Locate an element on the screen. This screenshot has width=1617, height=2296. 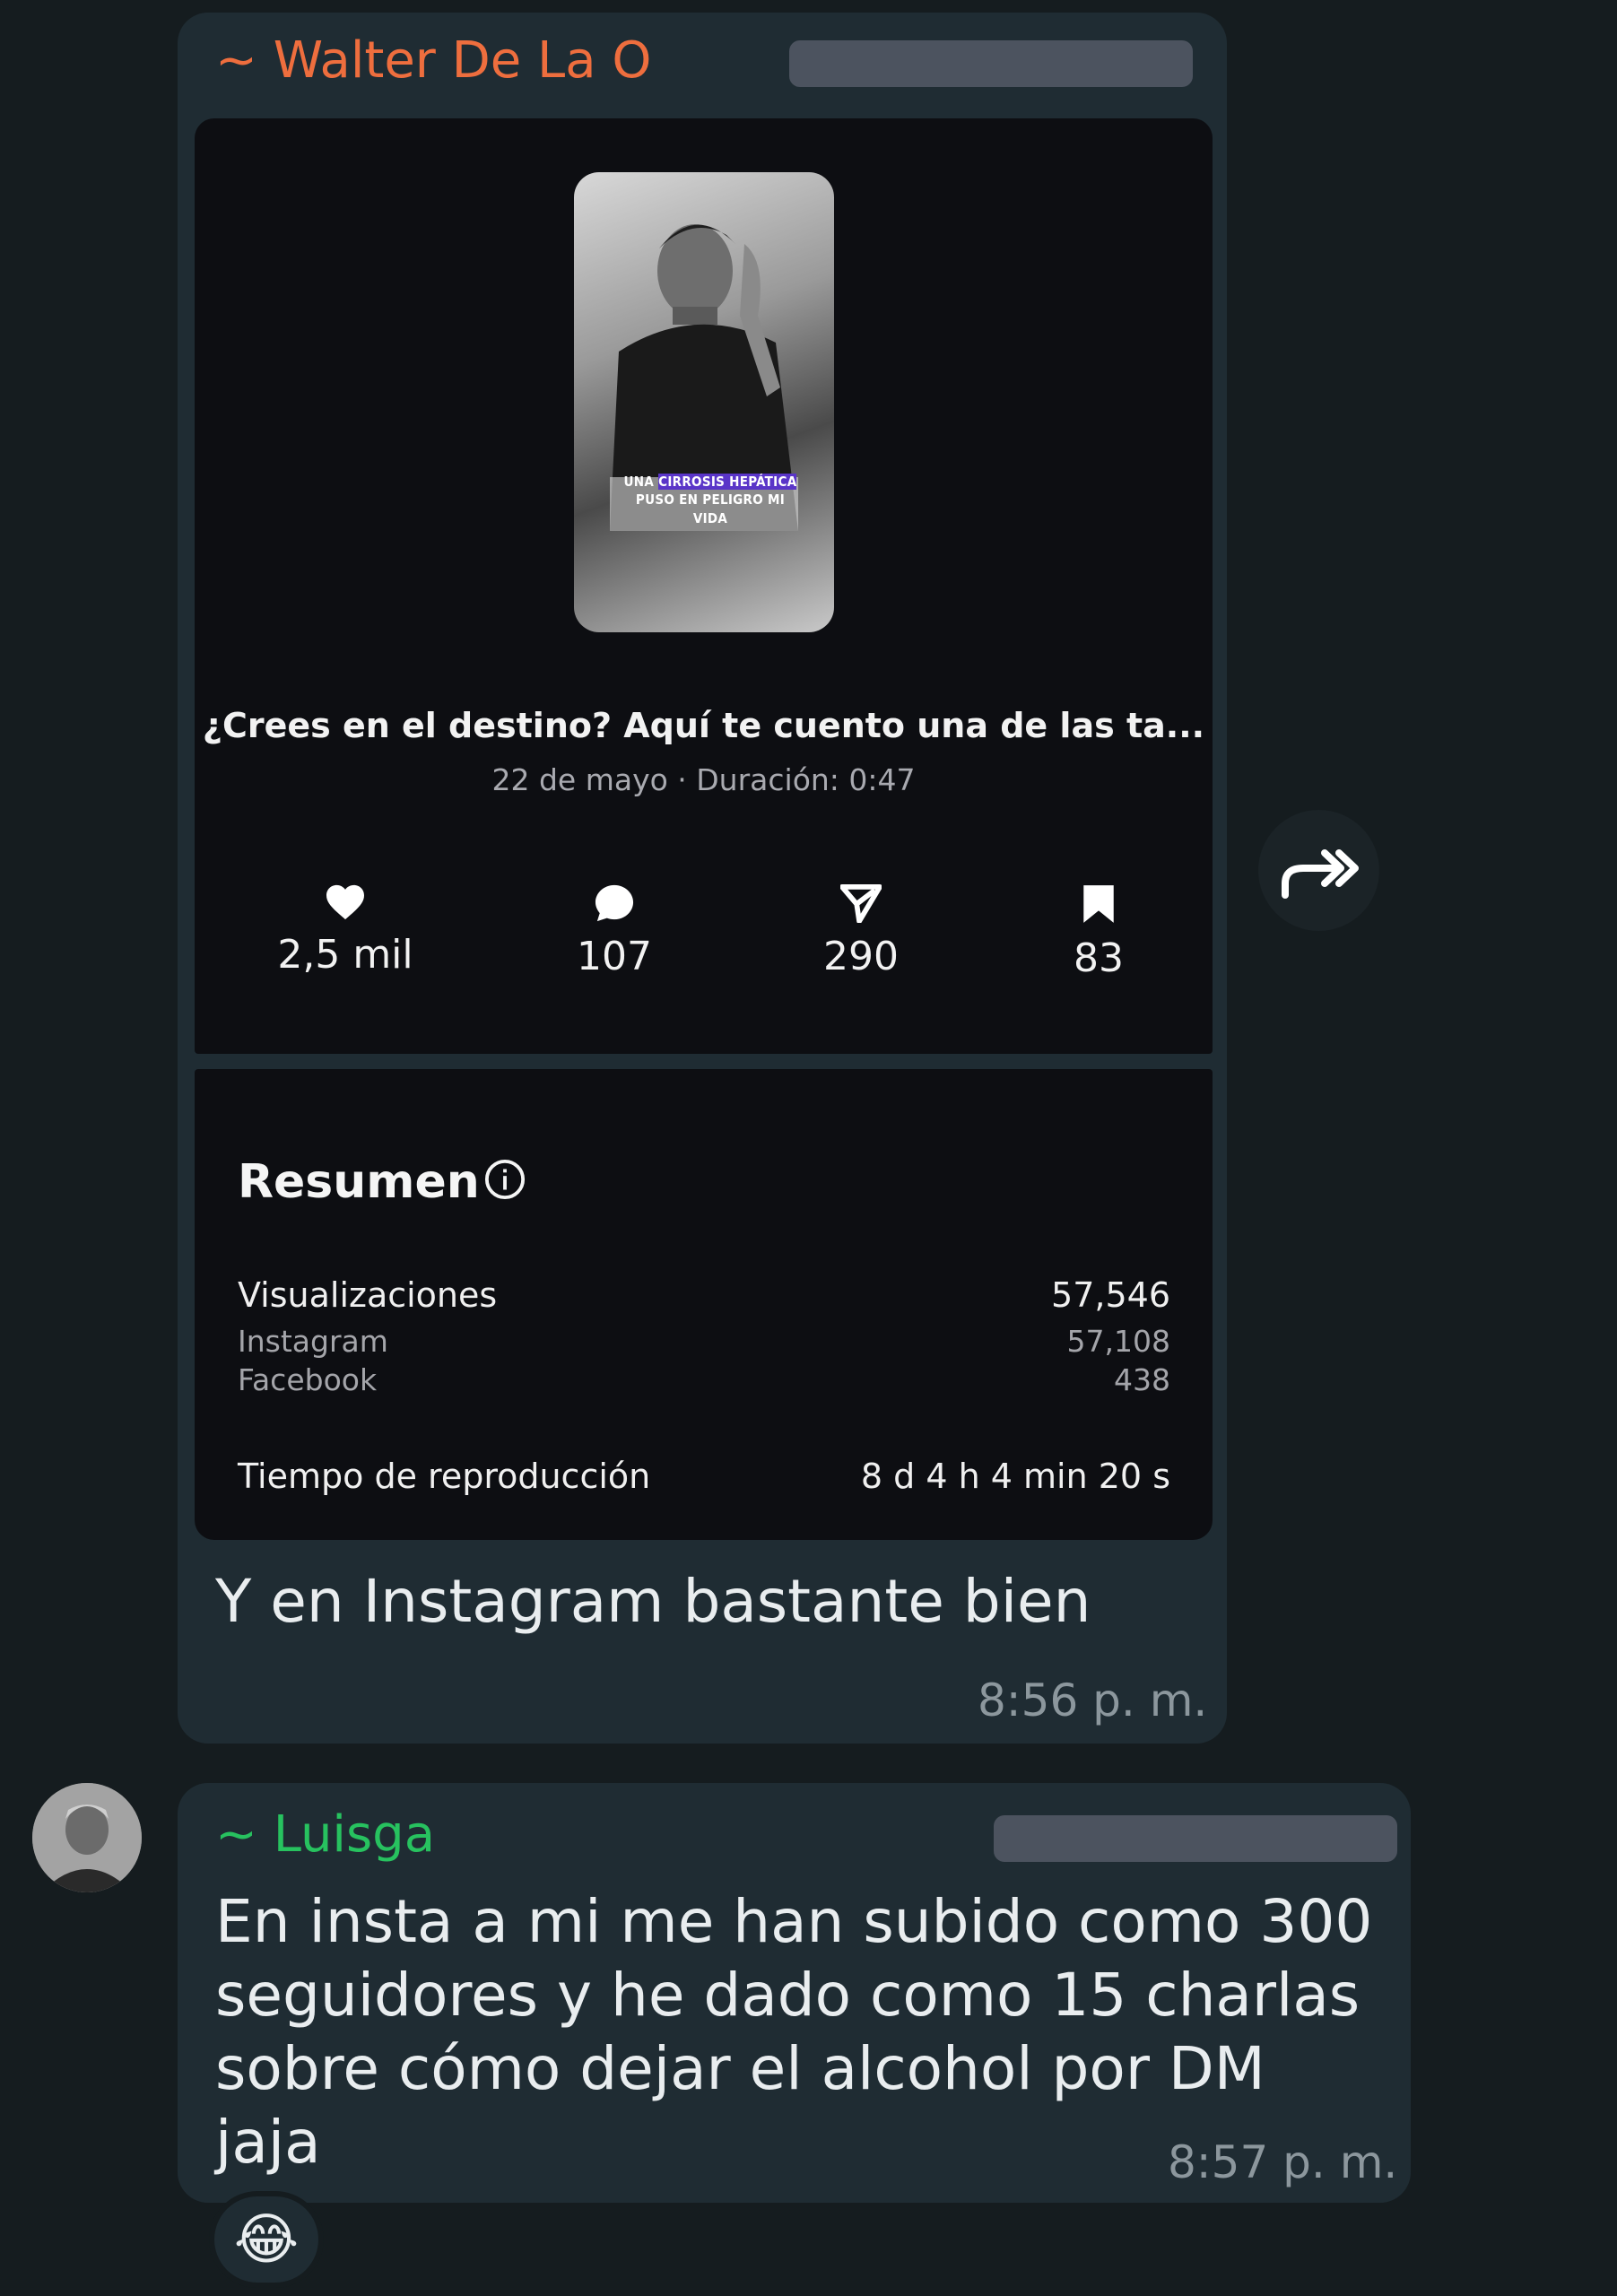
reaction-badge: 😂 is located at coordinates (266, 2239).